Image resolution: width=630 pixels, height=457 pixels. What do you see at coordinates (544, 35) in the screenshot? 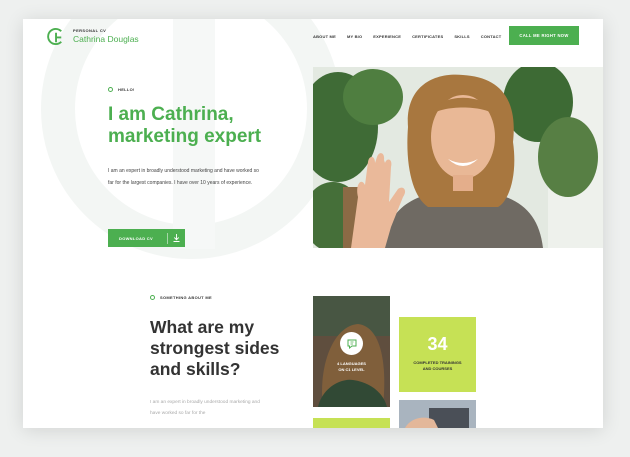
I see `call-me-button: CALL ME RIGHT NOW` at bounding box center [544, 35].